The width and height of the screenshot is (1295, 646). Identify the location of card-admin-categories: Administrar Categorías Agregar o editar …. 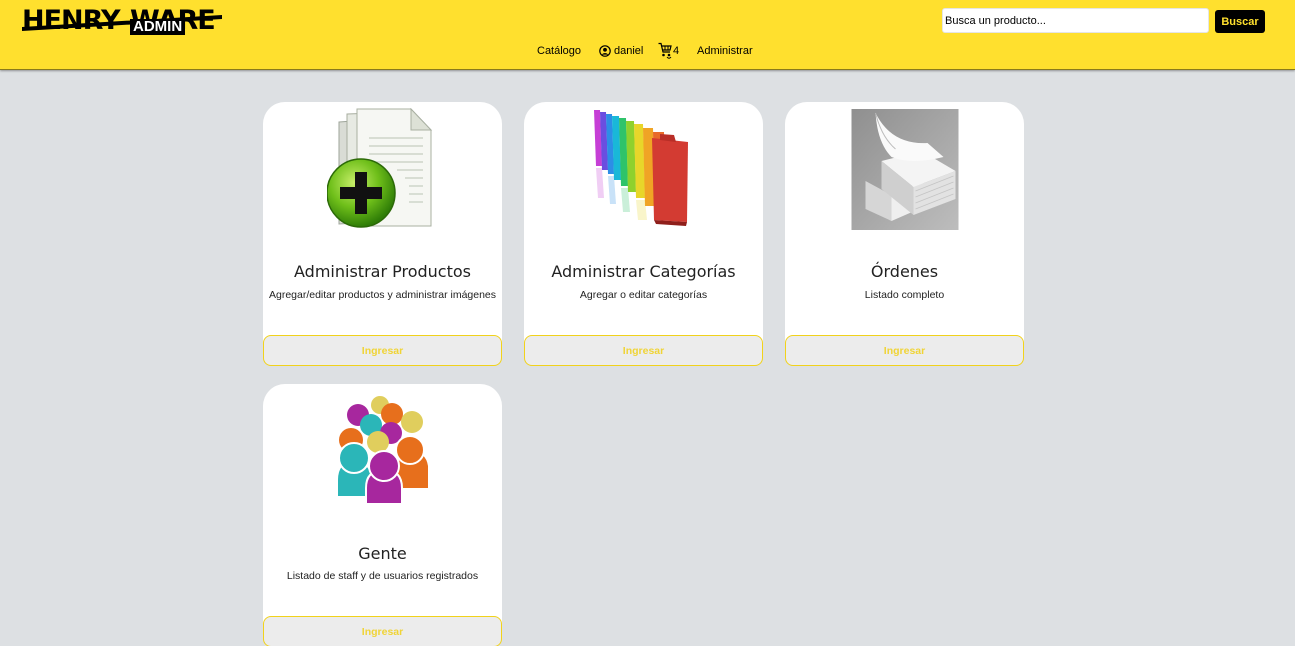
(643, 234).